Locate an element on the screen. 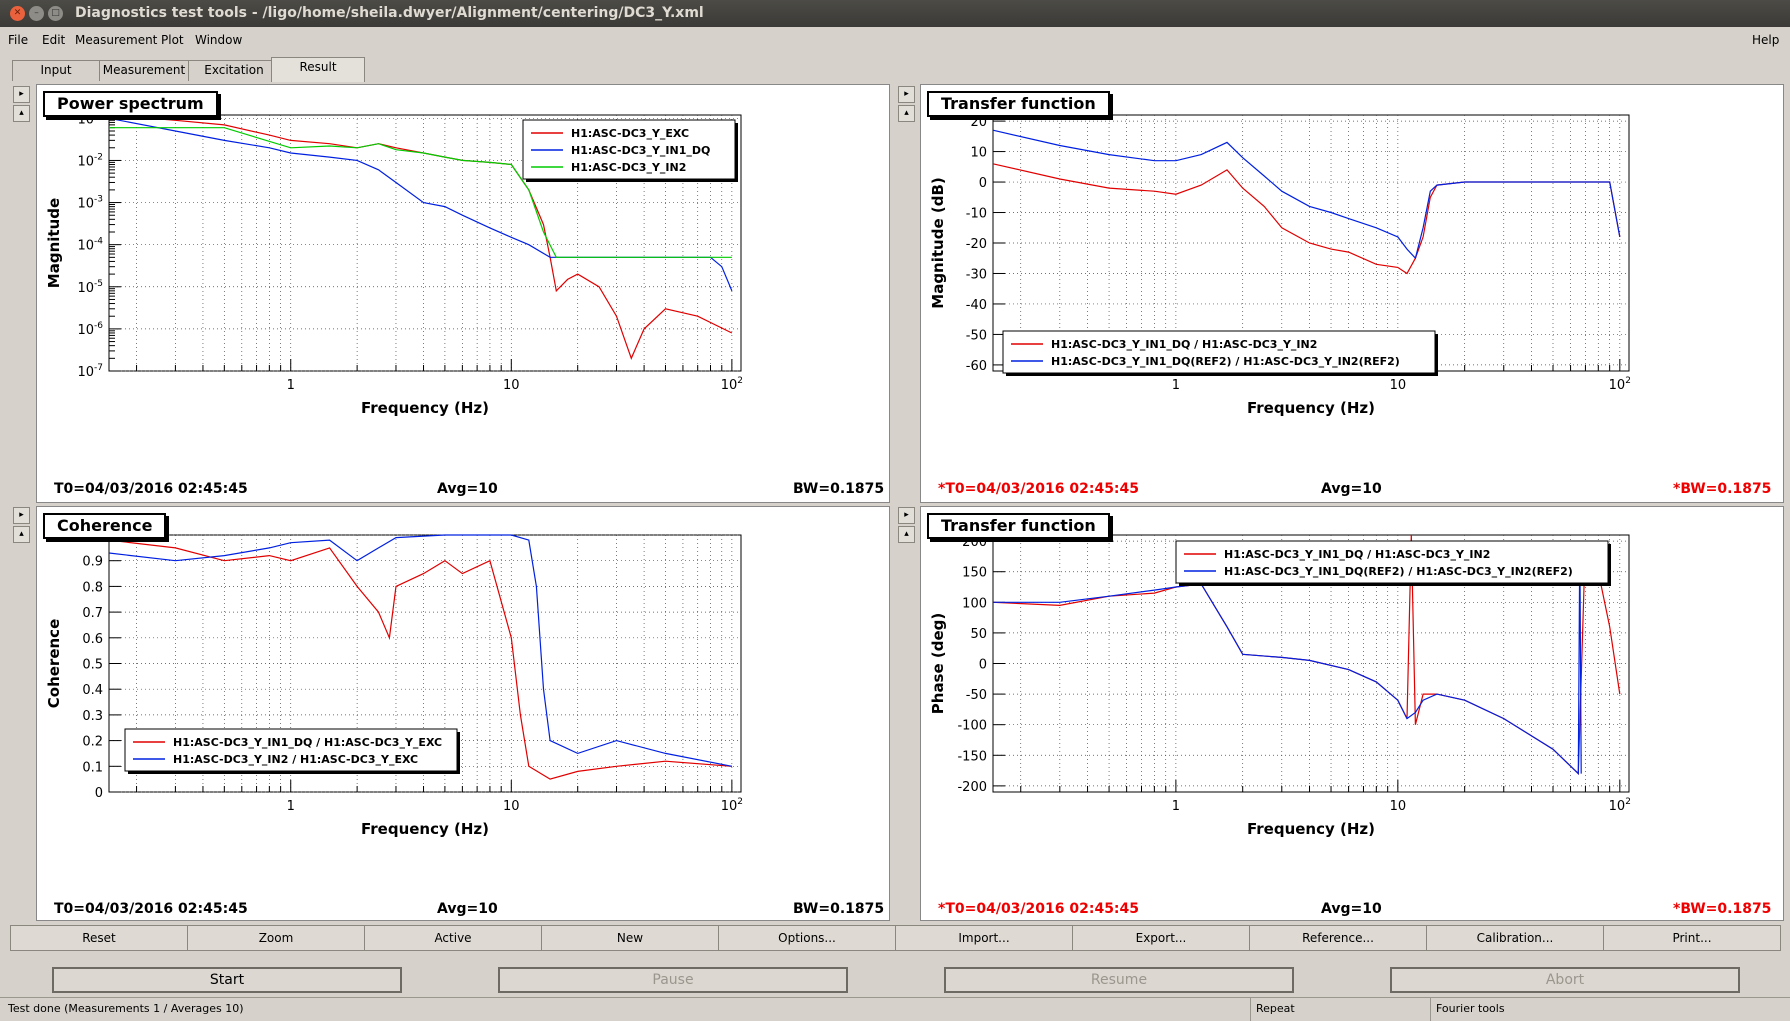  plot-title: Coherence is located at coordinates (105, 526).